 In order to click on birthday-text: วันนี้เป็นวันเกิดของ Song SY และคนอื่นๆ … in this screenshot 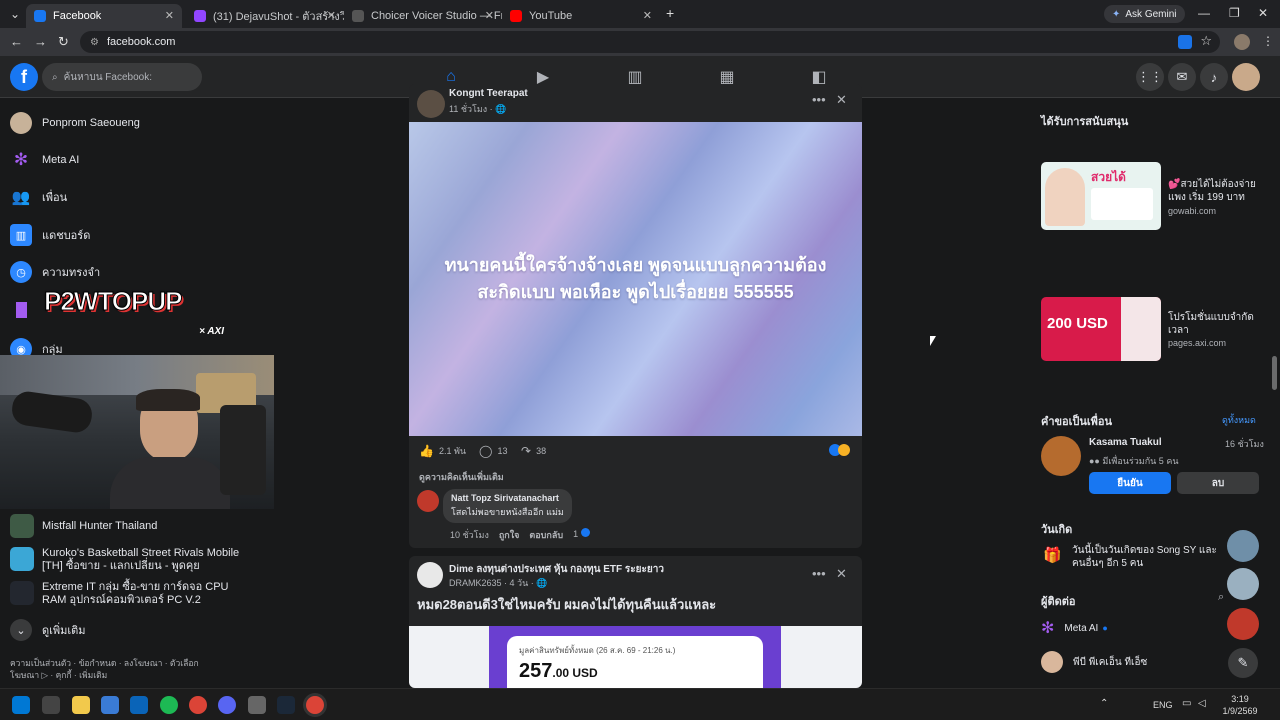, I will do `click(1147, 557)`.